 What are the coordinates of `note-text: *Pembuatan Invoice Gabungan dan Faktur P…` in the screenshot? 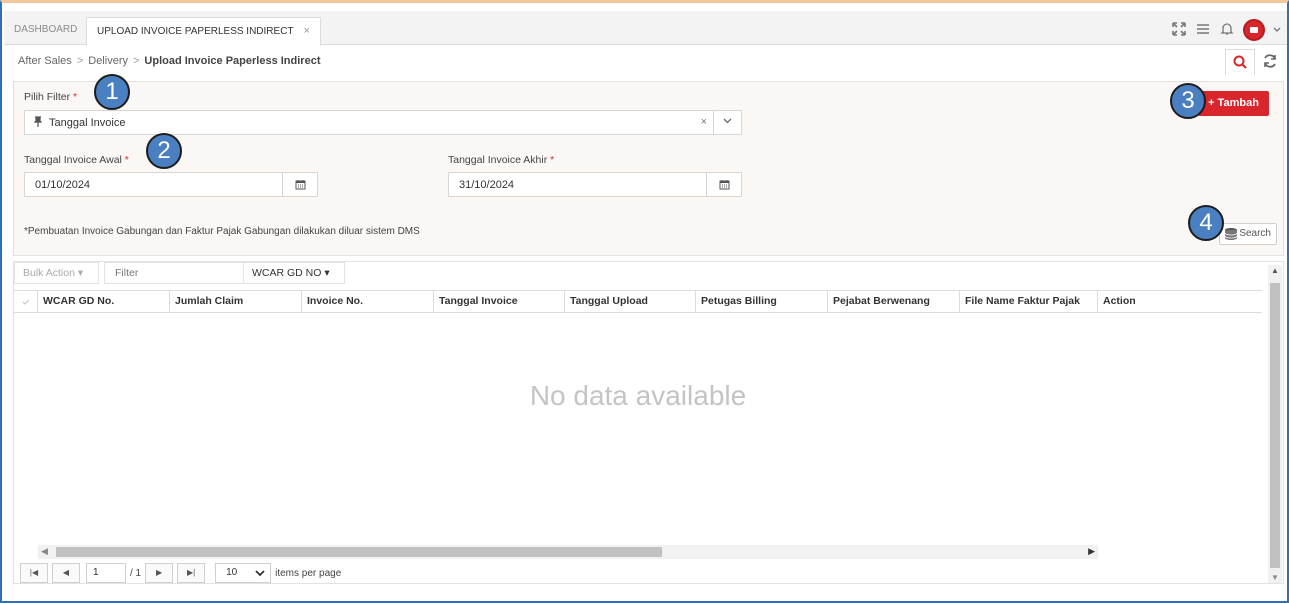 It's located at (222, 231).